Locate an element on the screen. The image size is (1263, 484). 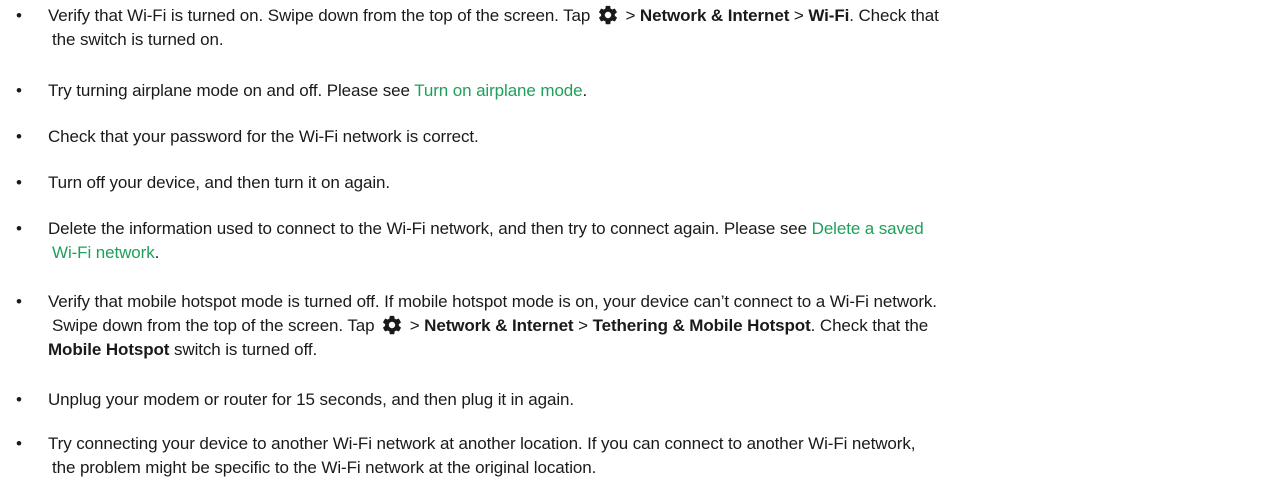
text-segment: switch is turned off. is located at coordinates (243, 349).